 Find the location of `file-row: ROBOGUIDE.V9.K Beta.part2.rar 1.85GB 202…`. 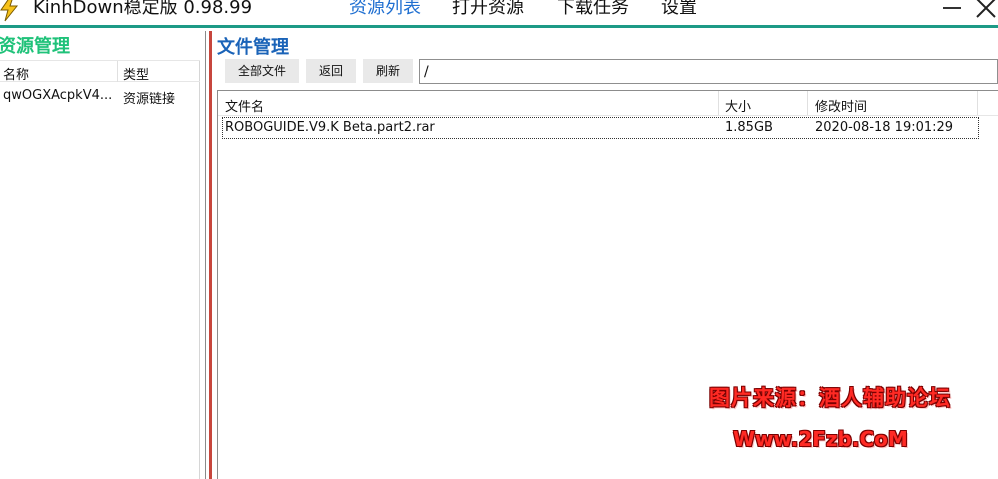

file-row: ROBOGUIDE.V9.K Beta.part2.rar 1.85GB 202… is located at coordinates (600, 128).